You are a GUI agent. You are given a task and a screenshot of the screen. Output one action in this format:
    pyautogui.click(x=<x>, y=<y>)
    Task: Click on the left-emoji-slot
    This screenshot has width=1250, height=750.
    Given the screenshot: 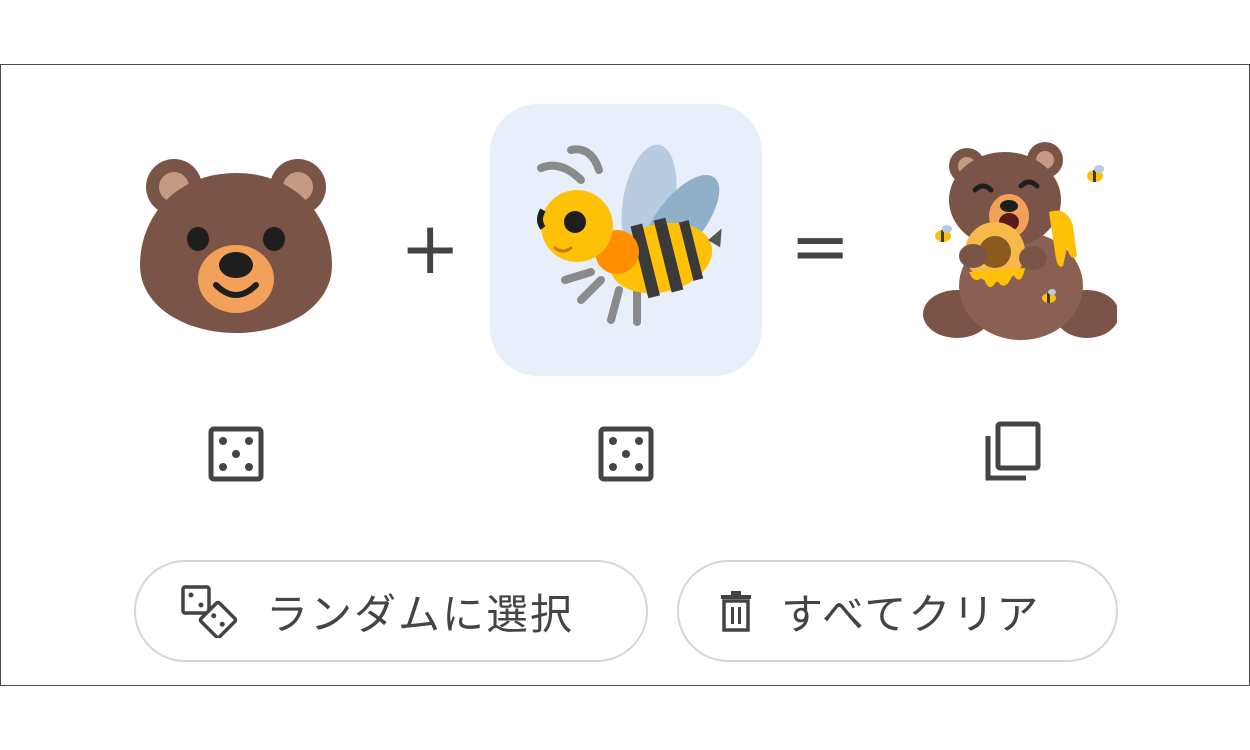 What is the action you would take?
    pyautogui.click(x=236, y=242)
    